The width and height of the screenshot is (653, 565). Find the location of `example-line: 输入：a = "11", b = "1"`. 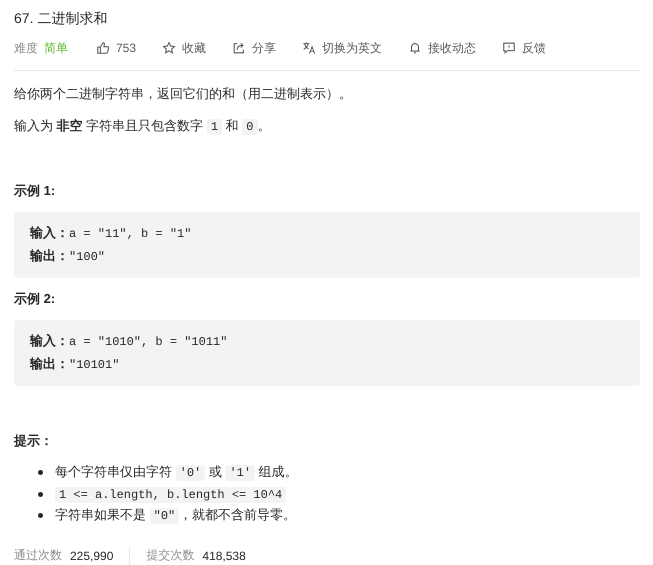

example-line: 输入：a = "11", b = "1" is located at coordinates (111, 233).